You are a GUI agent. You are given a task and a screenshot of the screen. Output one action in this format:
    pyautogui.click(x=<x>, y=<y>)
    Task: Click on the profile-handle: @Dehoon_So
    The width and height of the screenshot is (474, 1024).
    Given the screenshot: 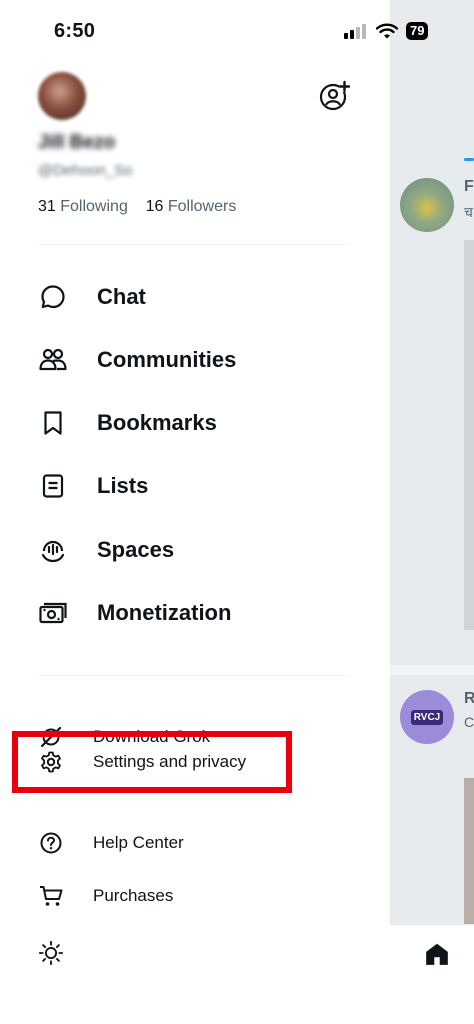 What is the action you would take?
    pyautogui.click(x=85, y=170)
    